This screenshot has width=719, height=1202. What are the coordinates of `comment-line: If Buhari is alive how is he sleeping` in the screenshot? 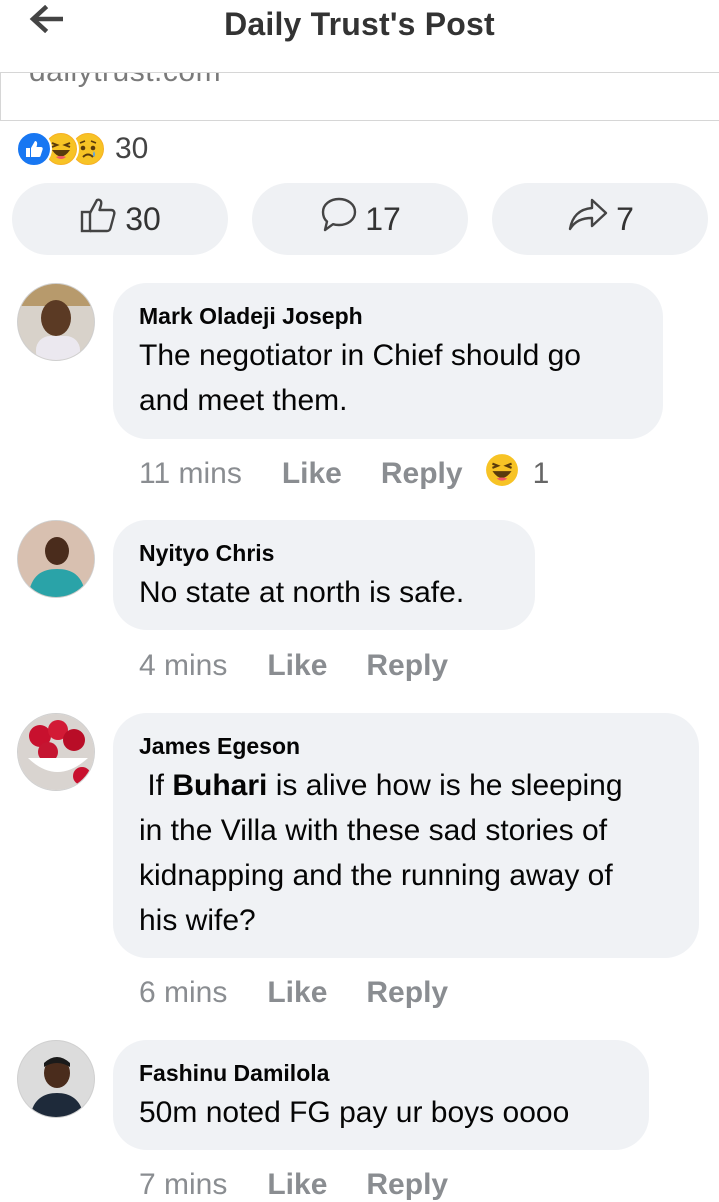 It's located at (406, 785).